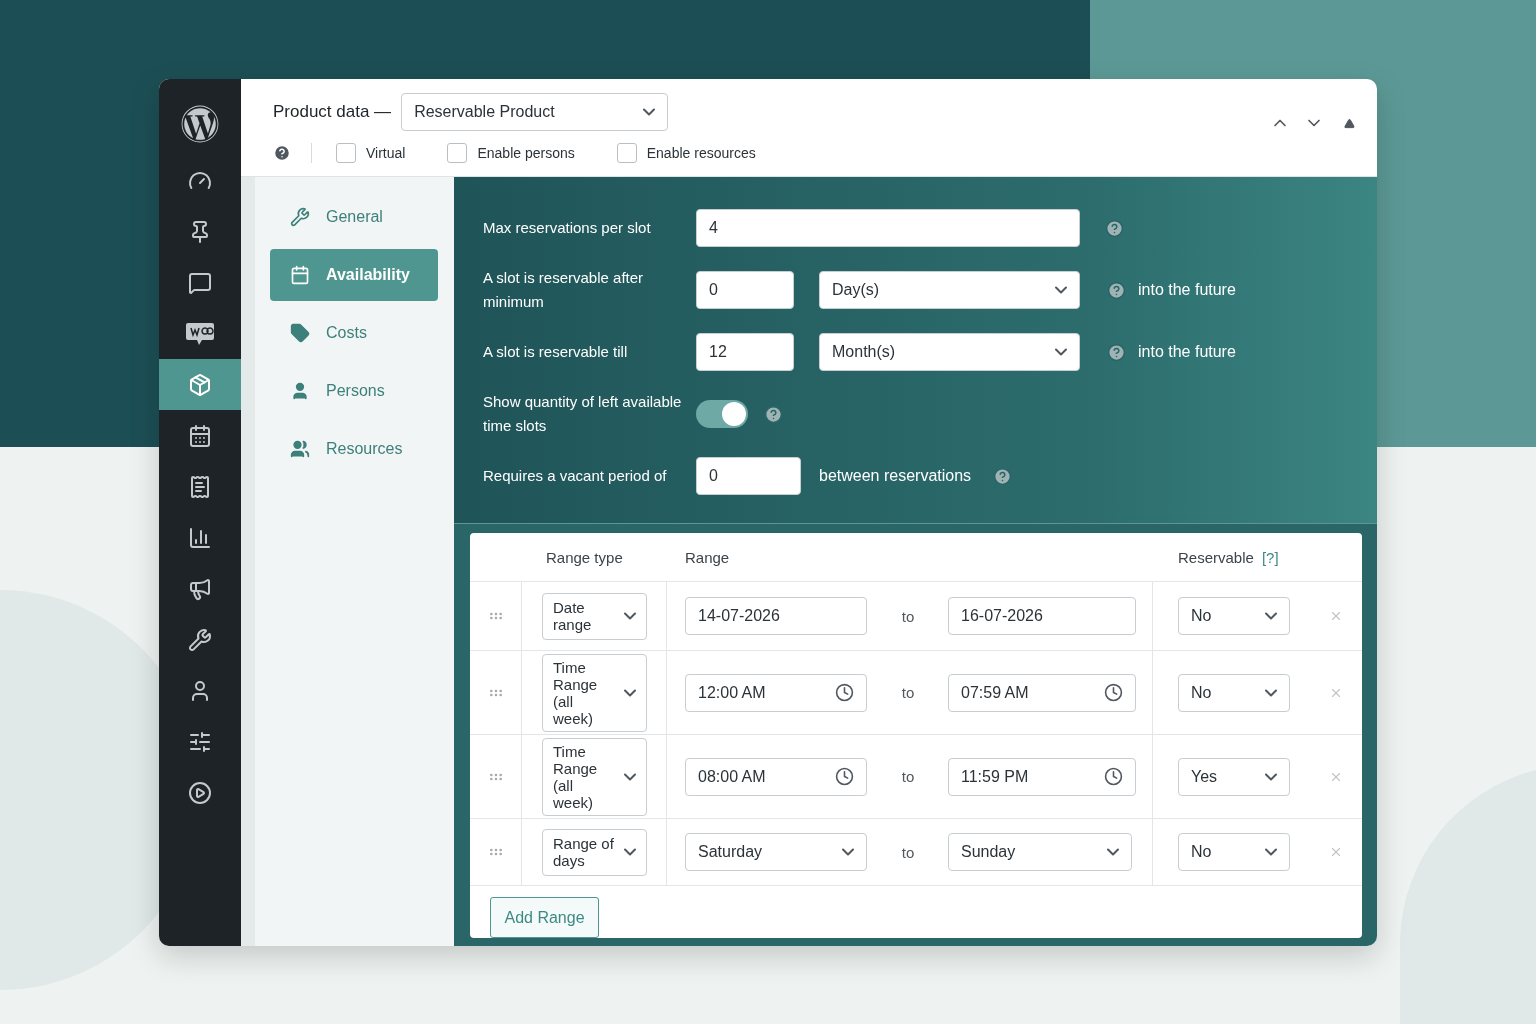 This screenshot has height=1024, width=1536. I want to click on column-header: Range, so click(707, 557).